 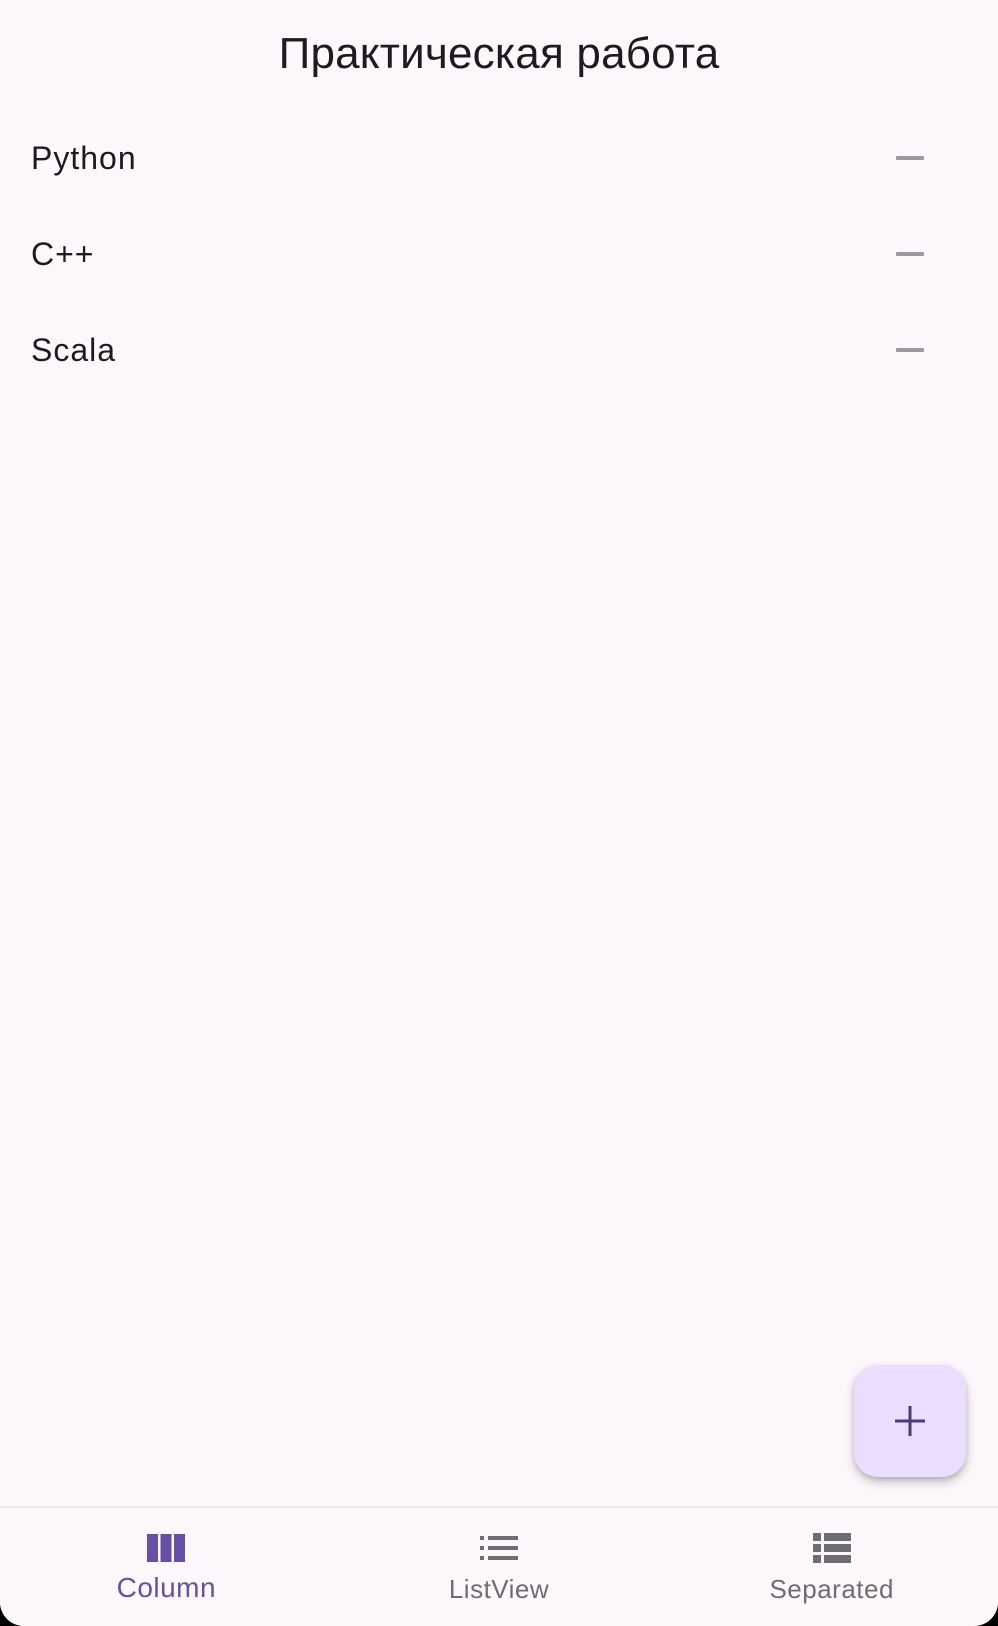 I want to click on add-button, so click(x=910, y=1421).